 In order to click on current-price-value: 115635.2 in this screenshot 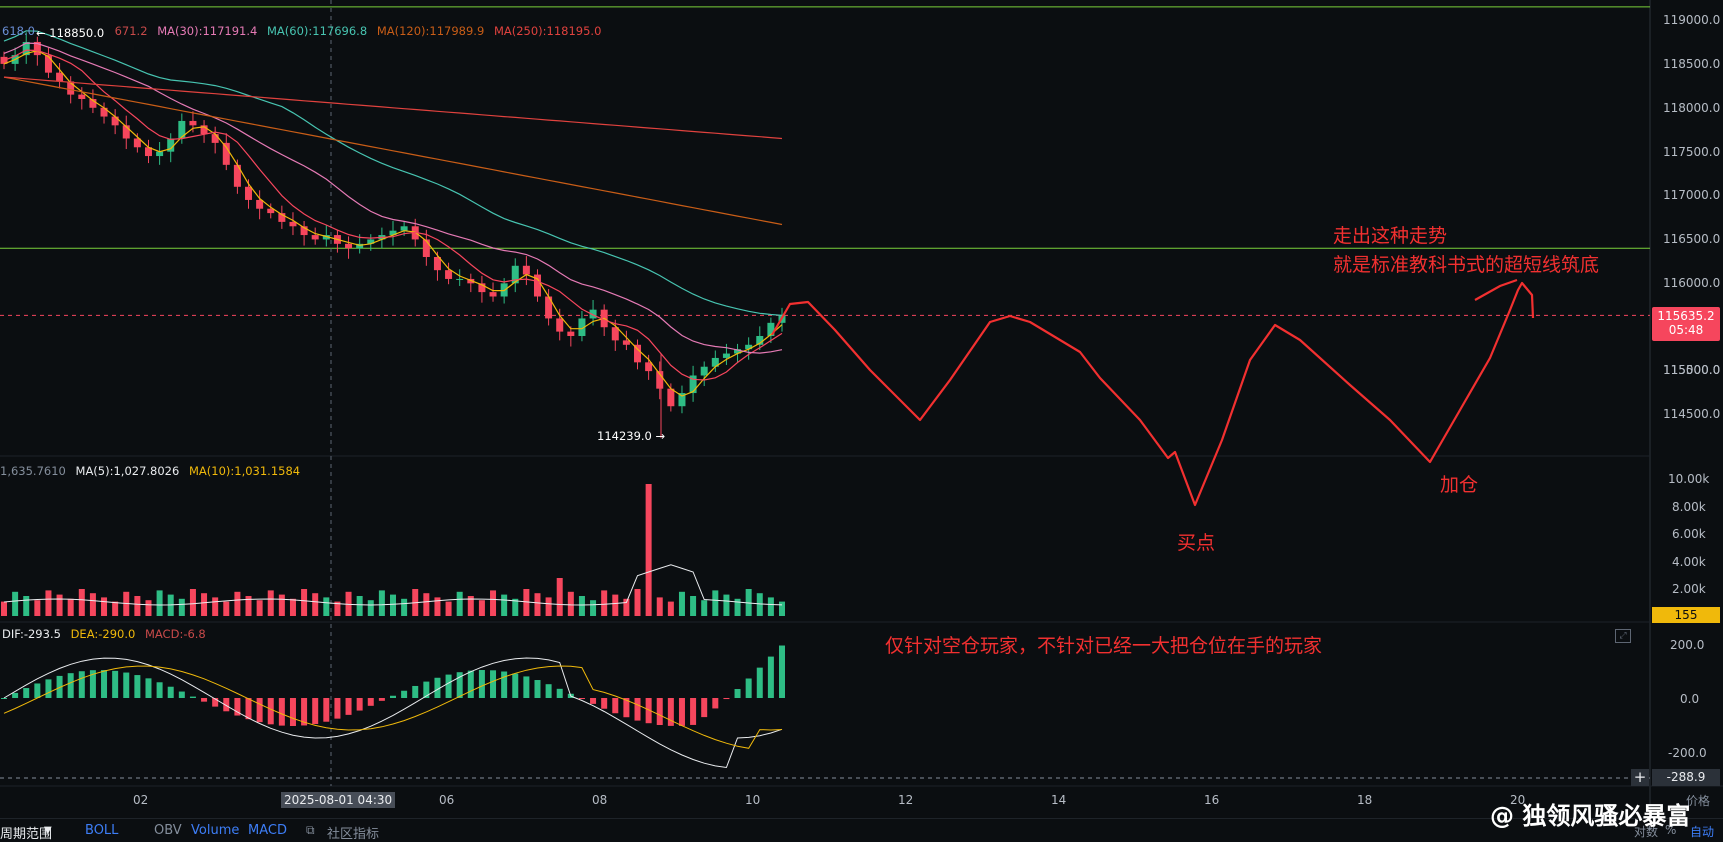, I will do `click(1686, 316)`.